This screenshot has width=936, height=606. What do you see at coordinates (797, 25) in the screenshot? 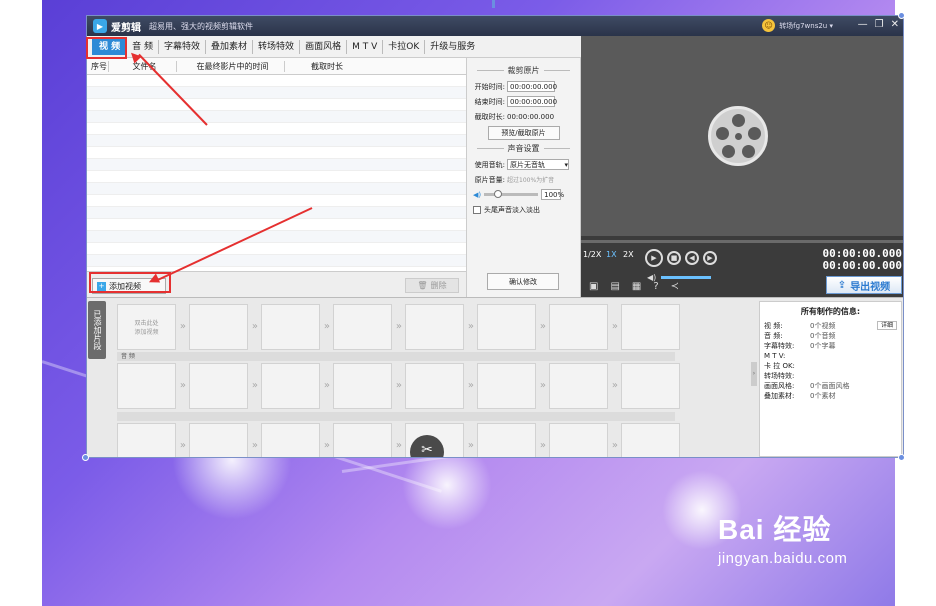
I see `user-menu: ☺ 转场fg7wns2u ▾` at bounding box center [797, 25].